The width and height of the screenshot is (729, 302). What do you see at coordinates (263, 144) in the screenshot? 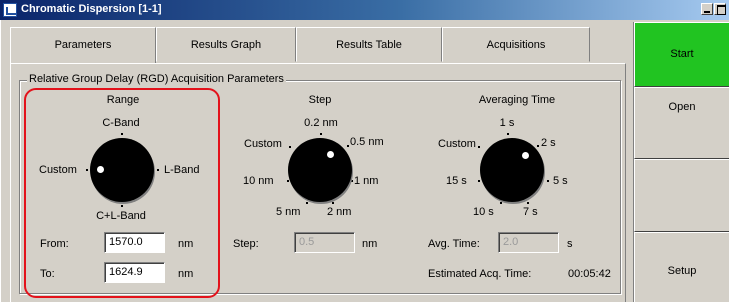
I see `step-option-custom: Custom` at bounding box center [263, 144].